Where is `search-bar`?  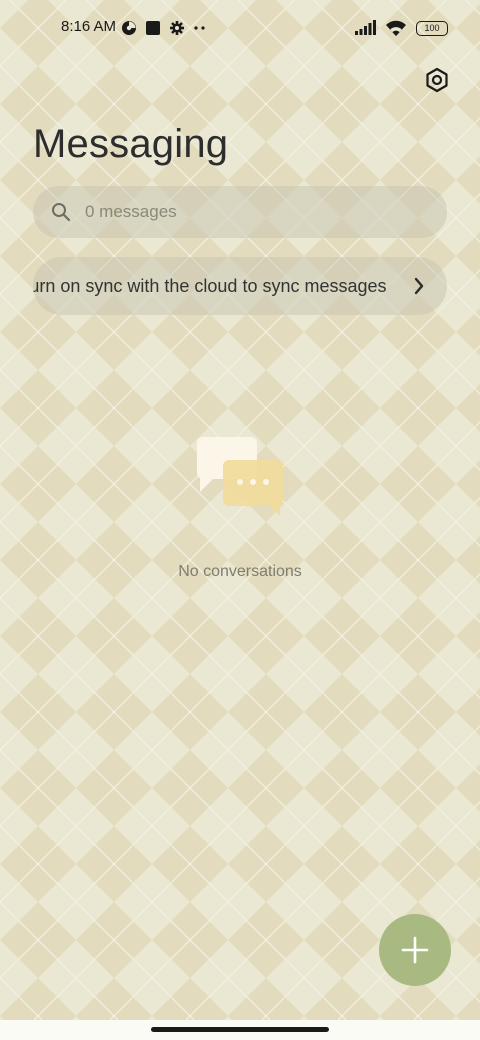
search-bar is located at coordinates (240, 212).